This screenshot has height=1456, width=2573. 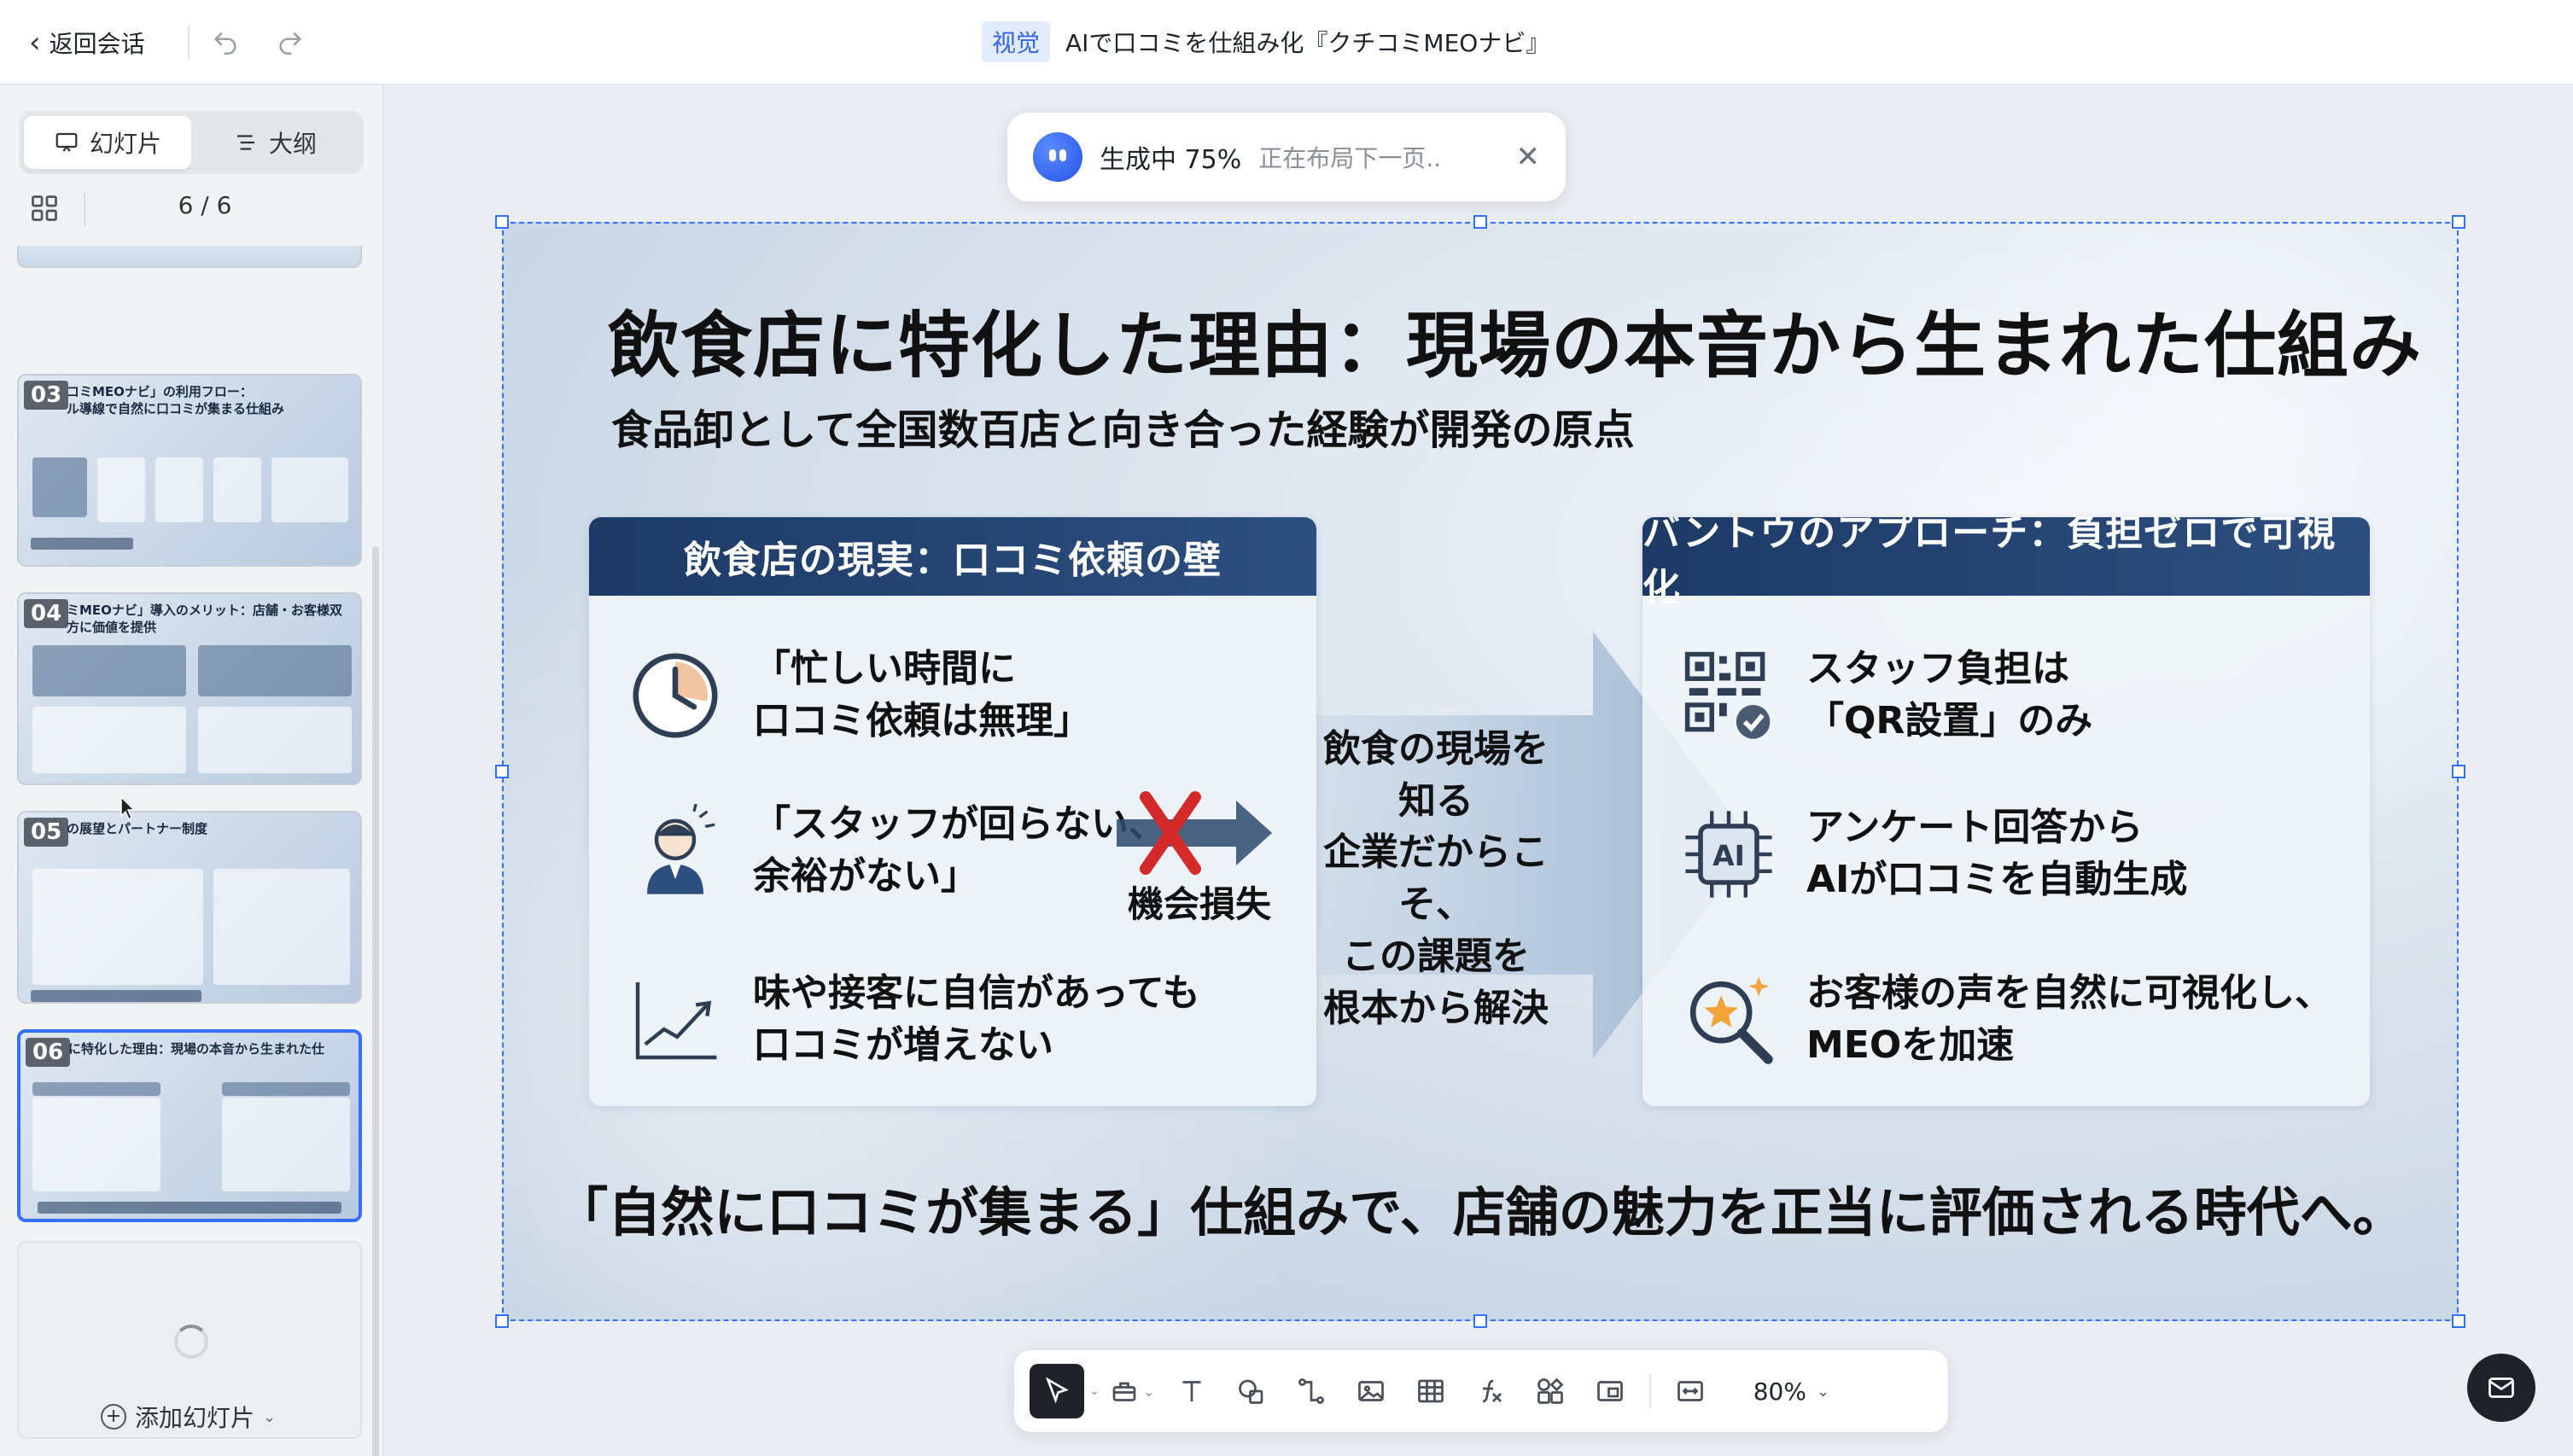 I want to click on message-button, so click(x=2501, y=1388).